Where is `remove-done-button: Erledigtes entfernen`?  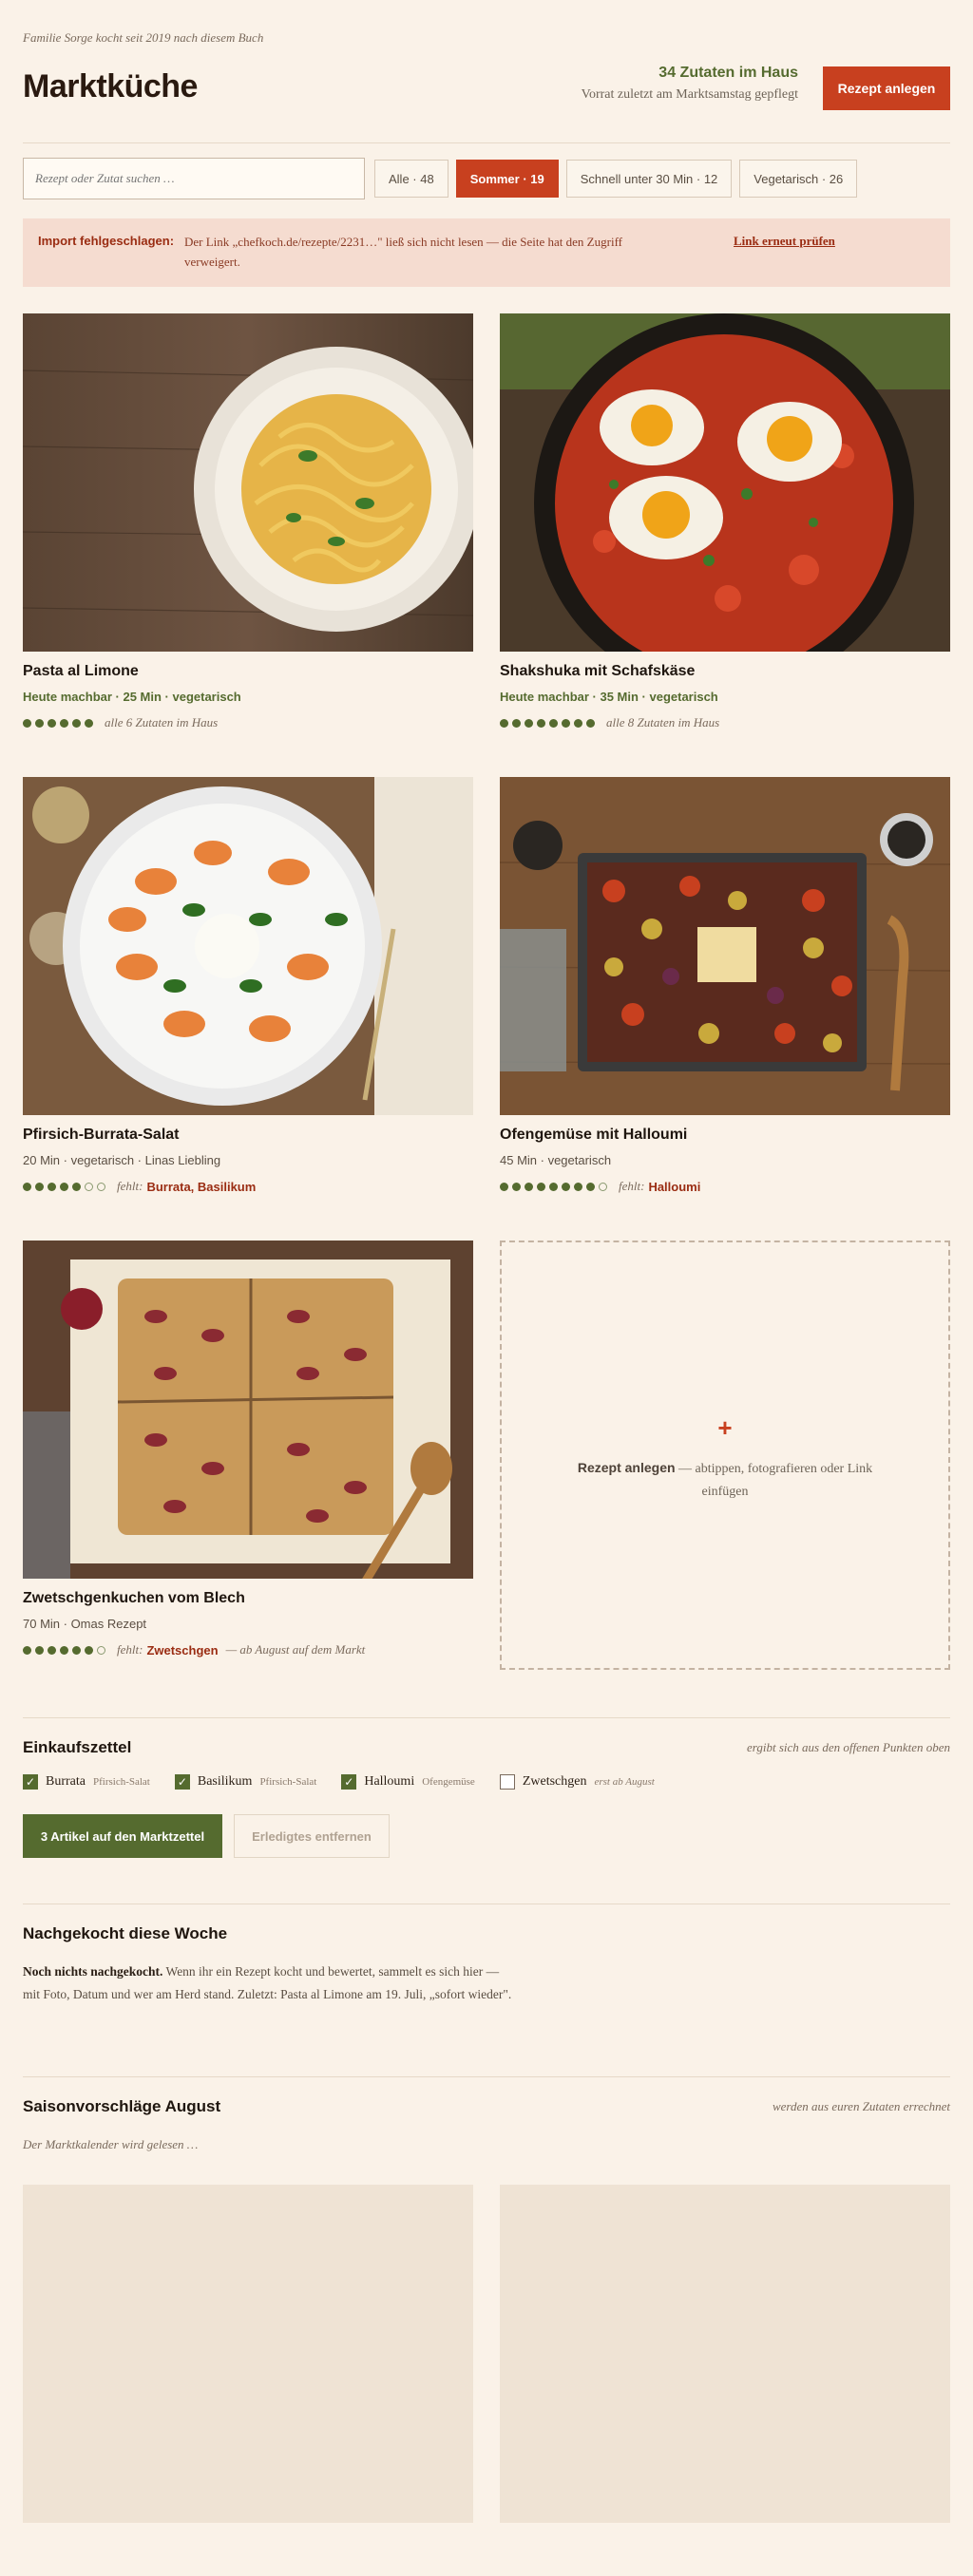
remove-done-button: Erledigtes entfernen is located at coordinates (312, 1836).